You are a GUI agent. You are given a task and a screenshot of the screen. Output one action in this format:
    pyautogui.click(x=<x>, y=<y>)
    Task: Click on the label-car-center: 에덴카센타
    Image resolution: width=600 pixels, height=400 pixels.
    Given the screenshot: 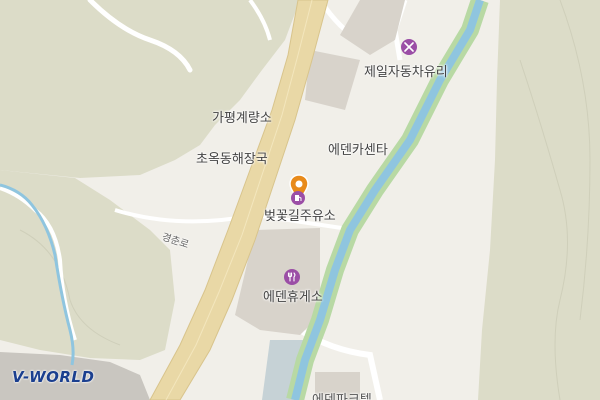 What is the action you would take?
    pyautogui.click(x=358, y=150)
    